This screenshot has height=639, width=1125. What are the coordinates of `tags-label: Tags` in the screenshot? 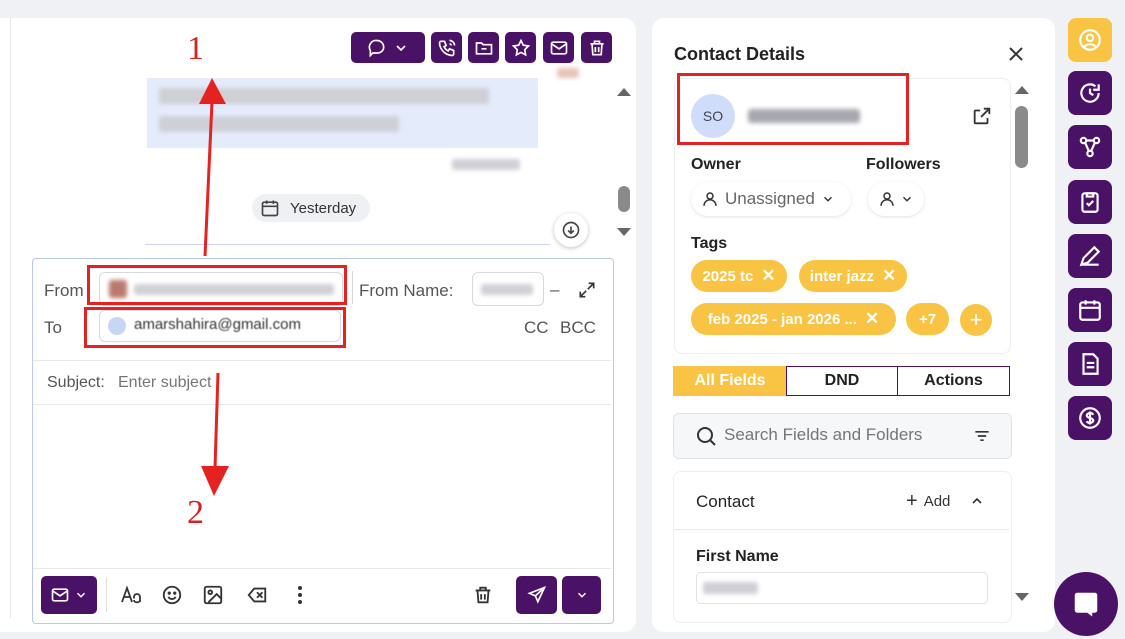 It's located at (709, 243).